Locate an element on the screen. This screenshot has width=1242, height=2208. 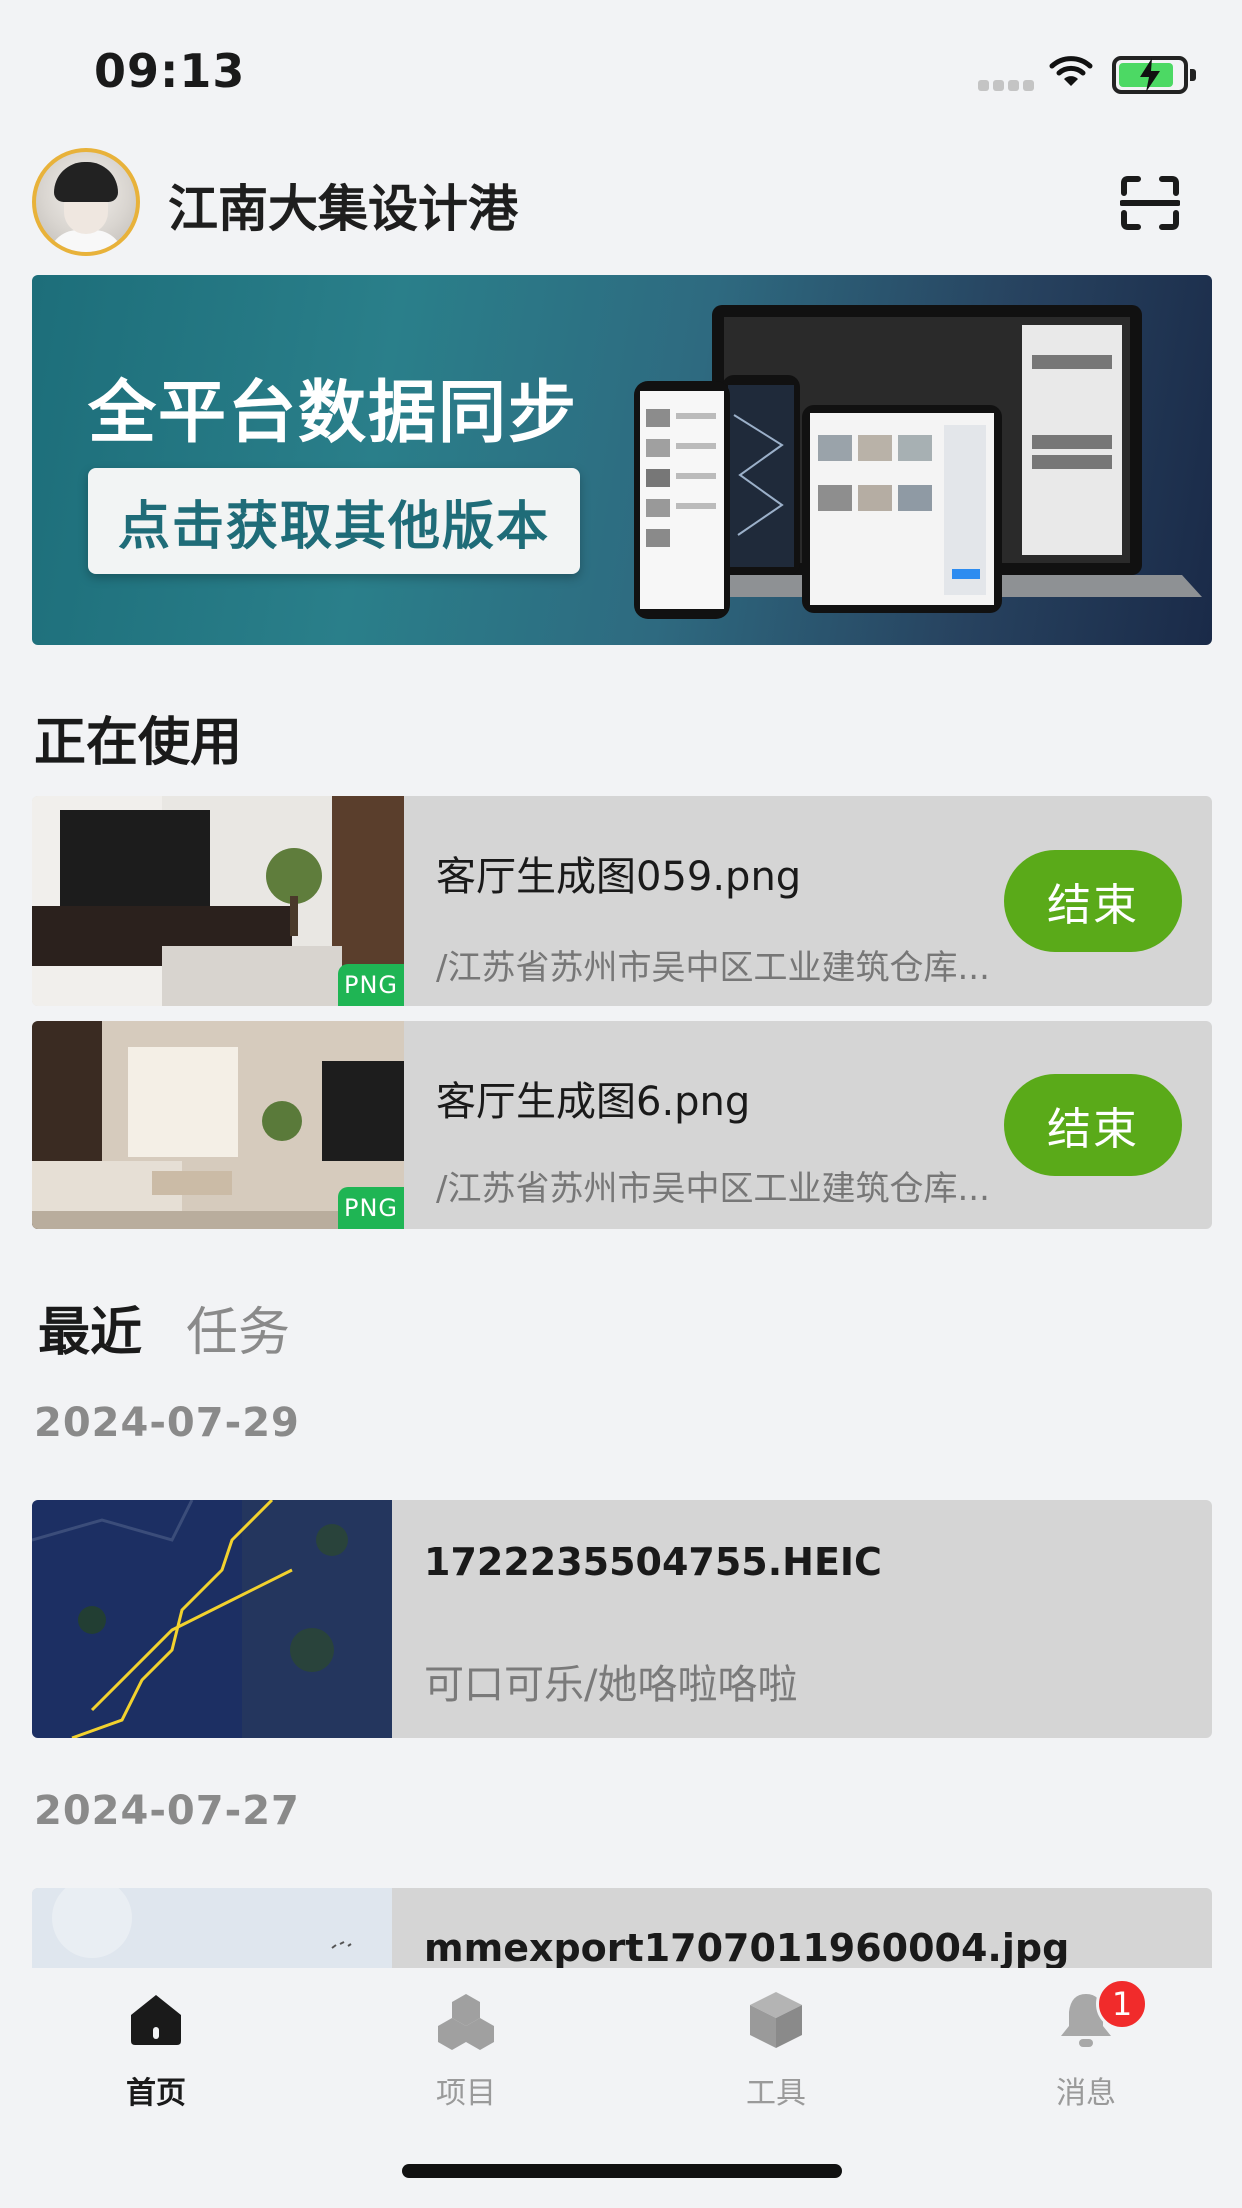
scan-icon is located at coordinates (1150, 203).